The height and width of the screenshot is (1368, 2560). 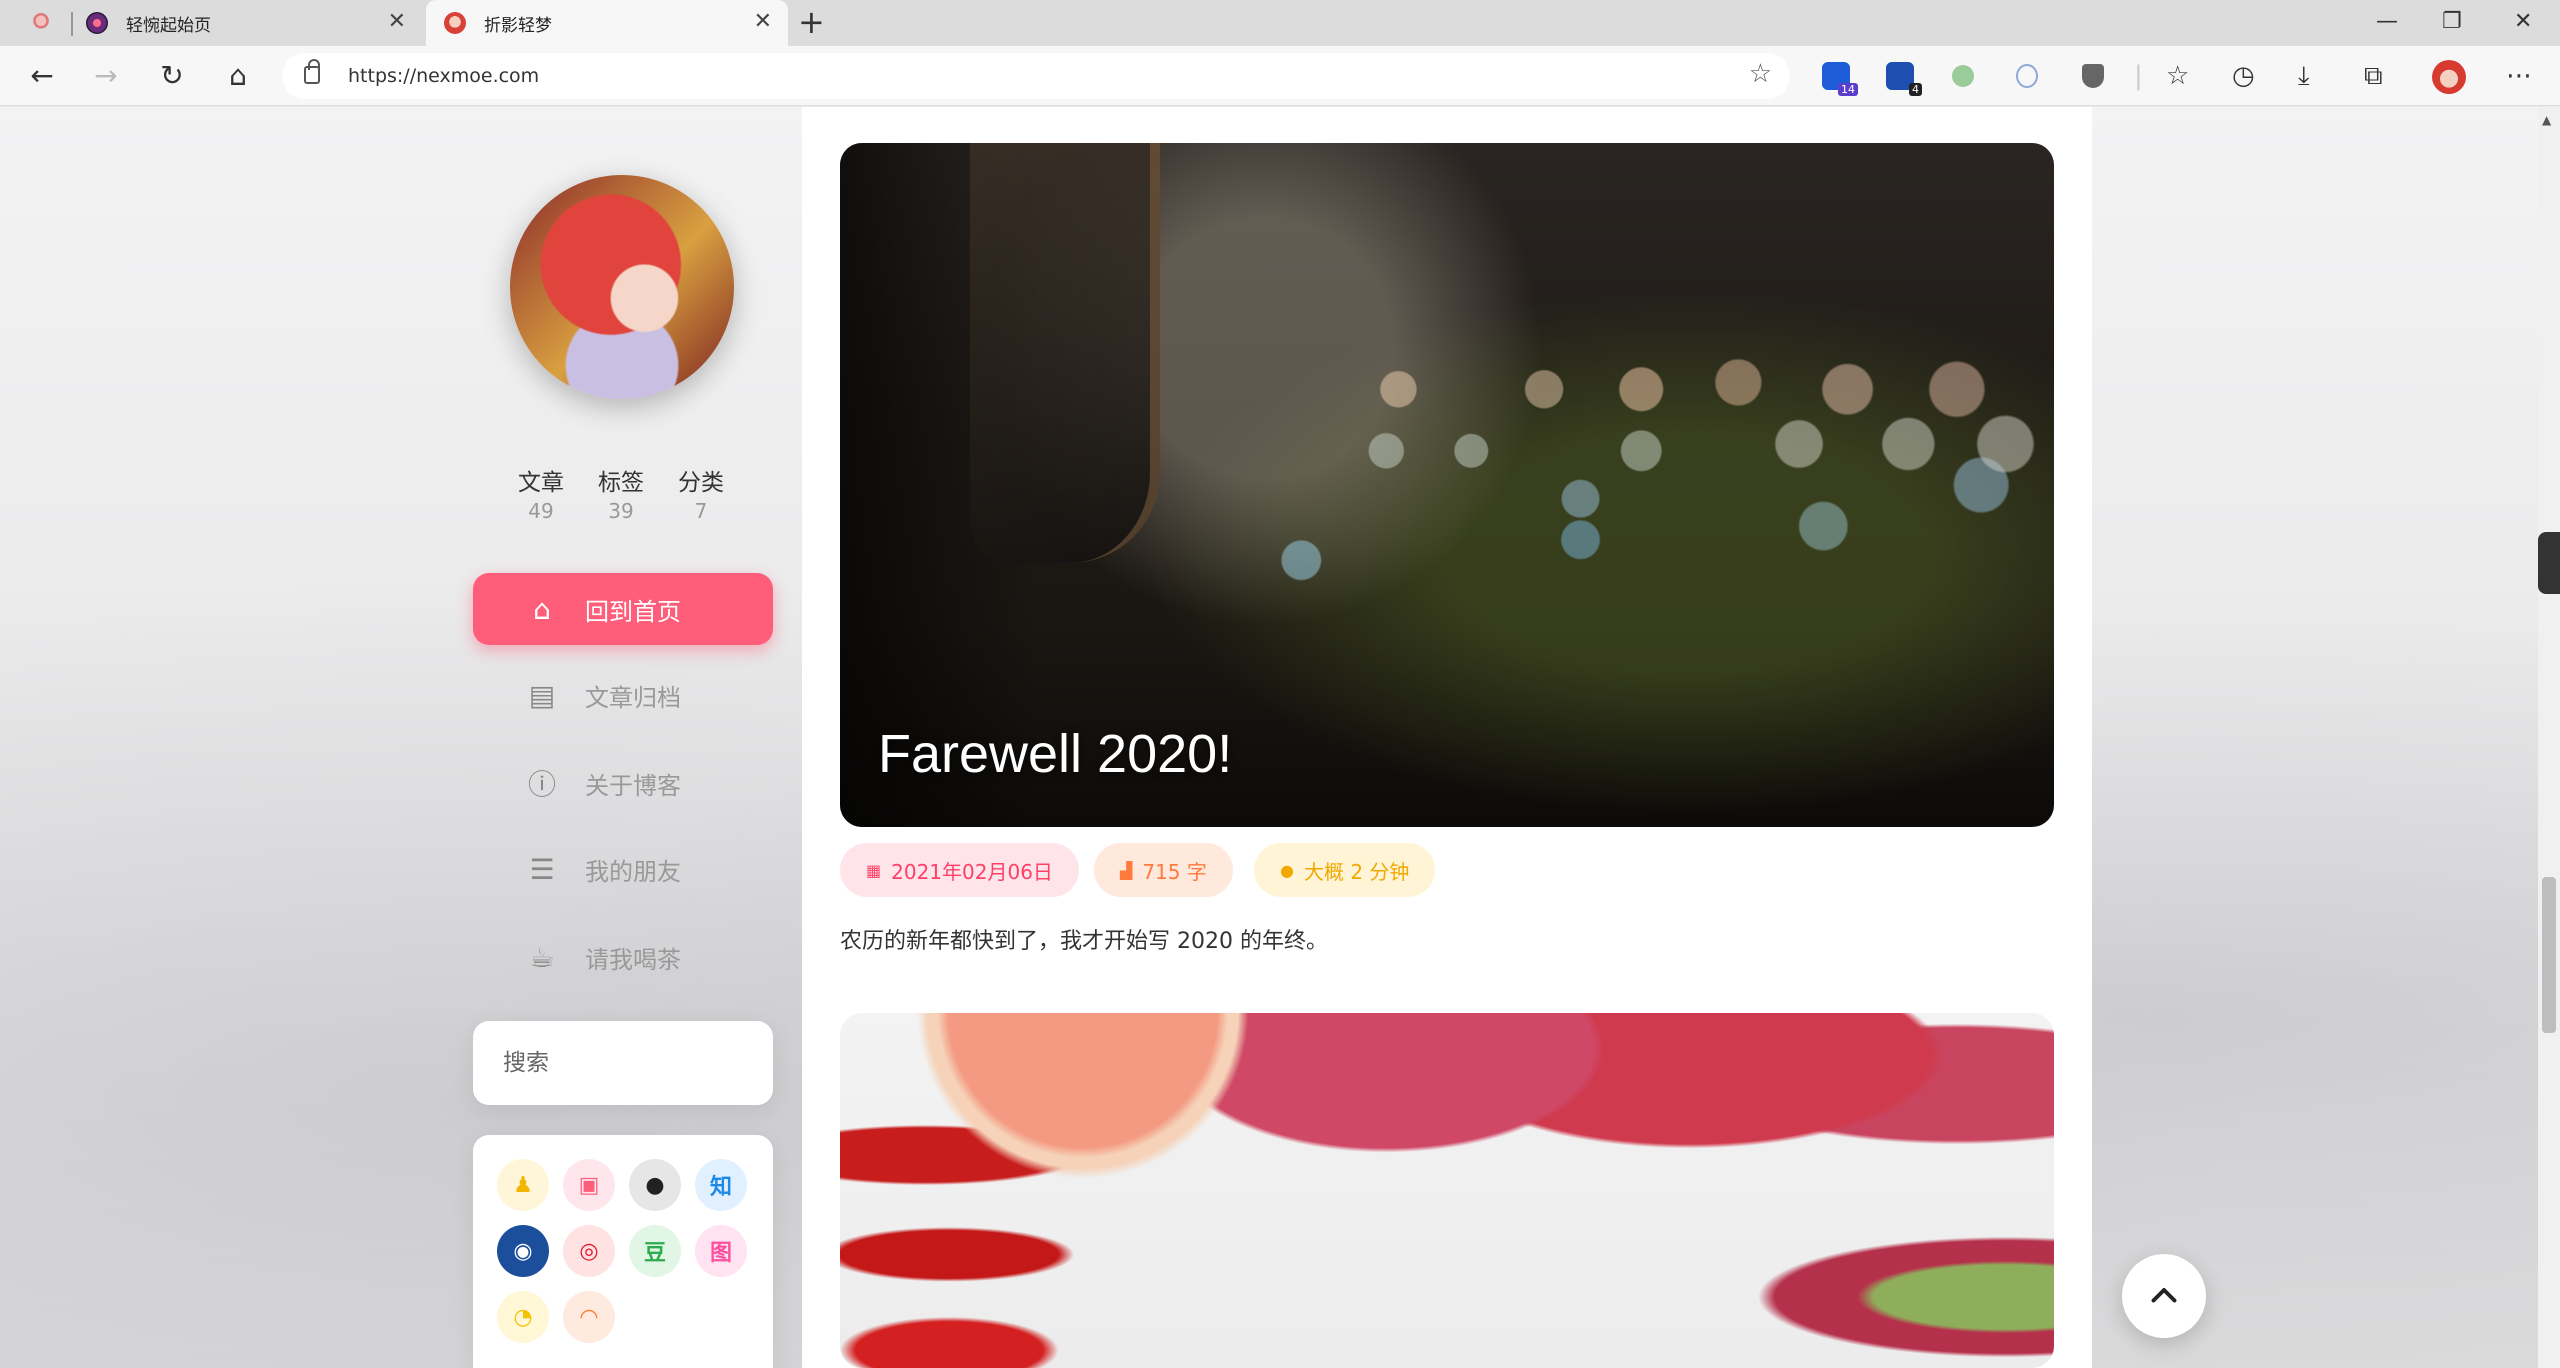 What do you see at coordinates (1126, 870) in the screenshot?
I see `chart-icon: ▟` at bounding box center [1126, 870].